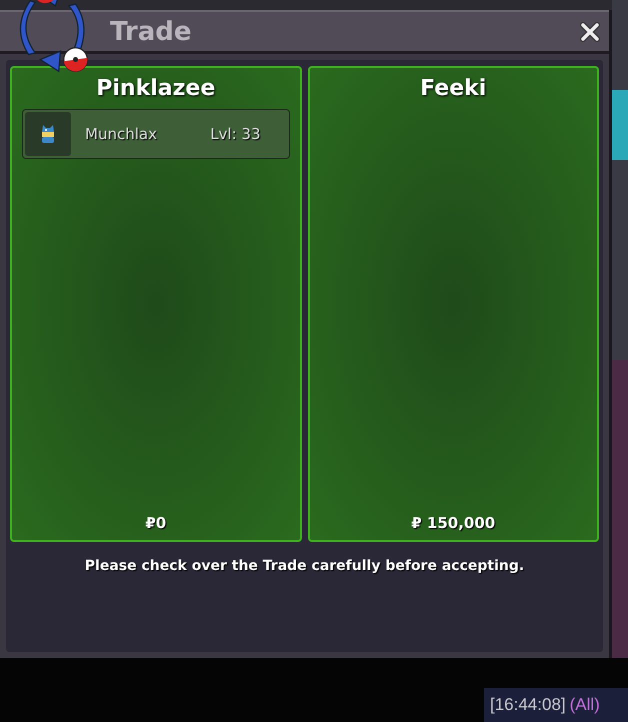 The width and height of the screenshot is (628, 722). I want to click on chat-timestamp: [16:44:08], so click(528, 705).